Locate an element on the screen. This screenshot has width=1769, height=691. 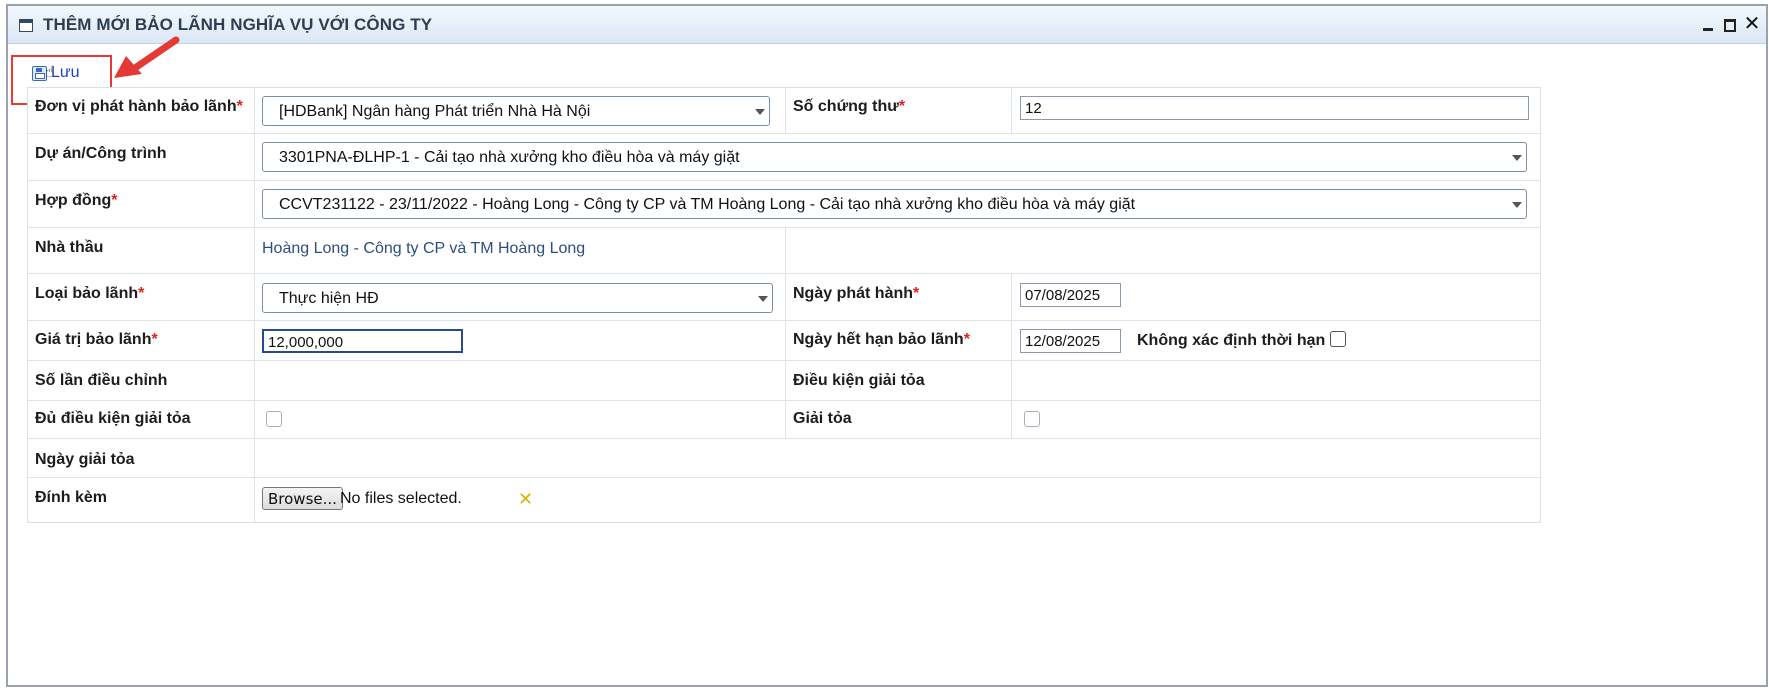
form-row-eligible-release: Đủ điều kiện giải tỏa Giải tỏa is located at coordinates (784, 420).